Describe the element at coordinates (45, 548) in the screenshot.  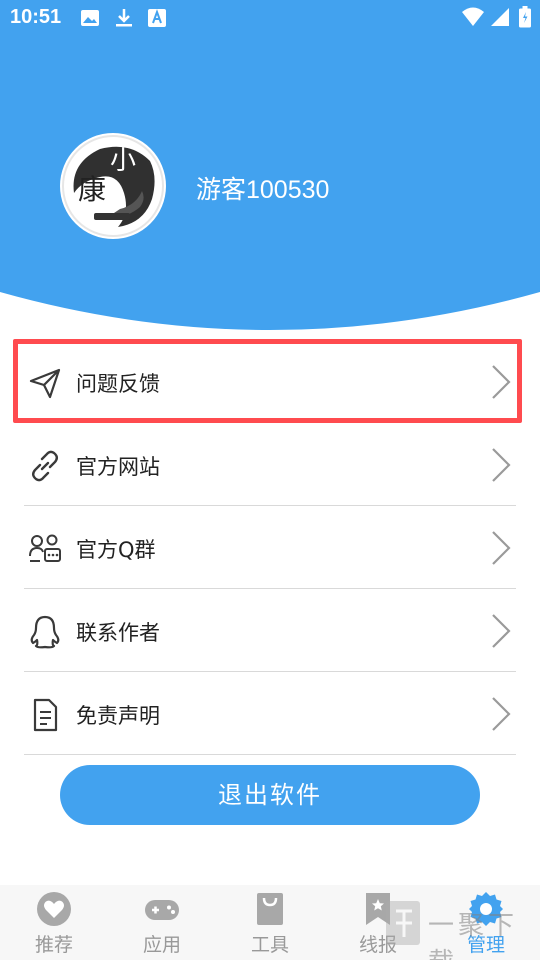
I see `group-icon` at that location.